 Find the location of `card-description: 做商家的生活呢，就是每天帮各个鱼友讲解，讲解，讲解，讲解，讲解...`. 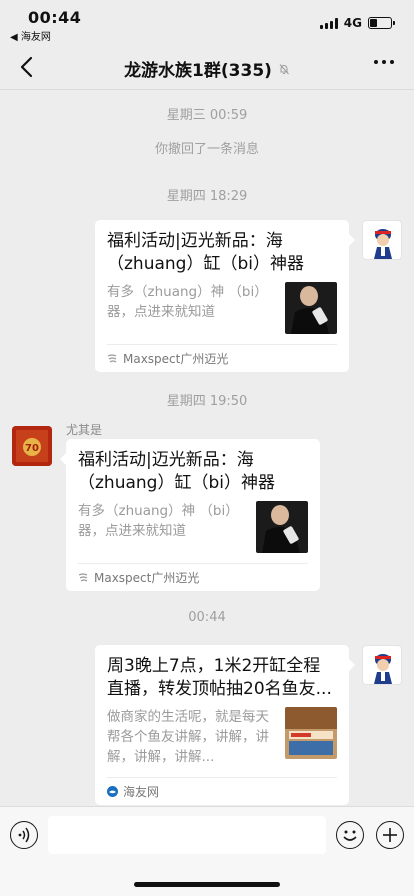

card-description: 做商家的生活呢，就是每天帮各个鱼友讲解，讲解，讲解，讲解，讲解... is located at coordinates (188, 737).